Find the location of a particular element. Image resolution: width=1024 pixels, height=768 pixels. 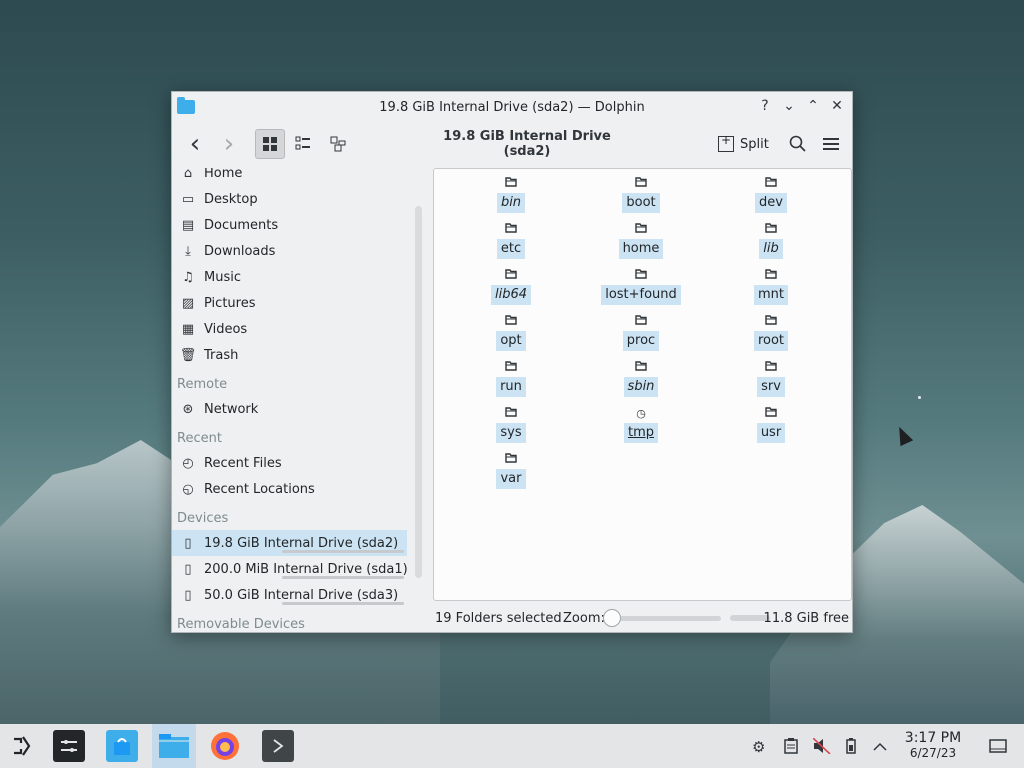

folder-name: var is located at coordinates (511, 479).